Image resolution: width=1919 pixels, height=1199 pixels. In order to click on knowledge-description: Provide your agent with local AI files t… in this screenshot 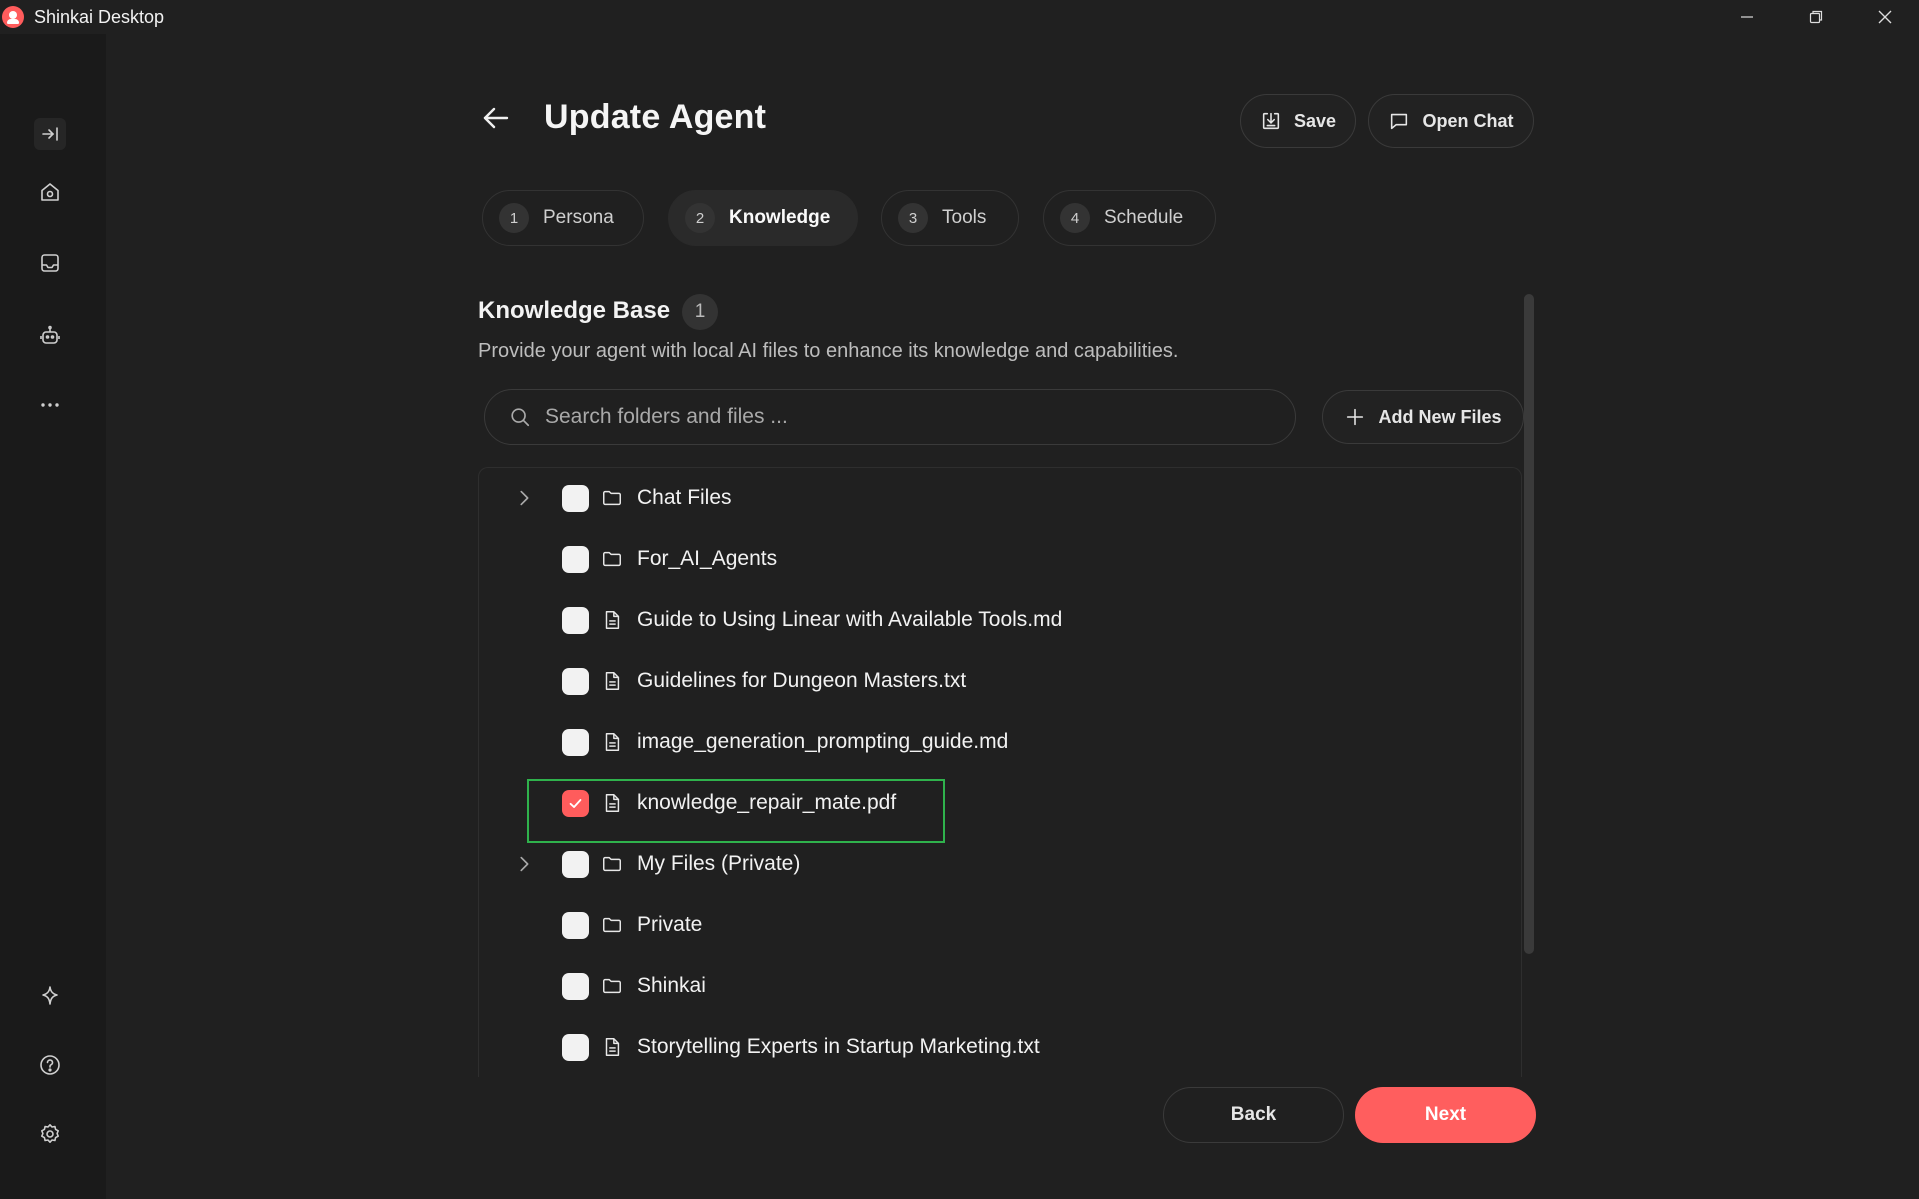, I will do `click(828, 351)`.